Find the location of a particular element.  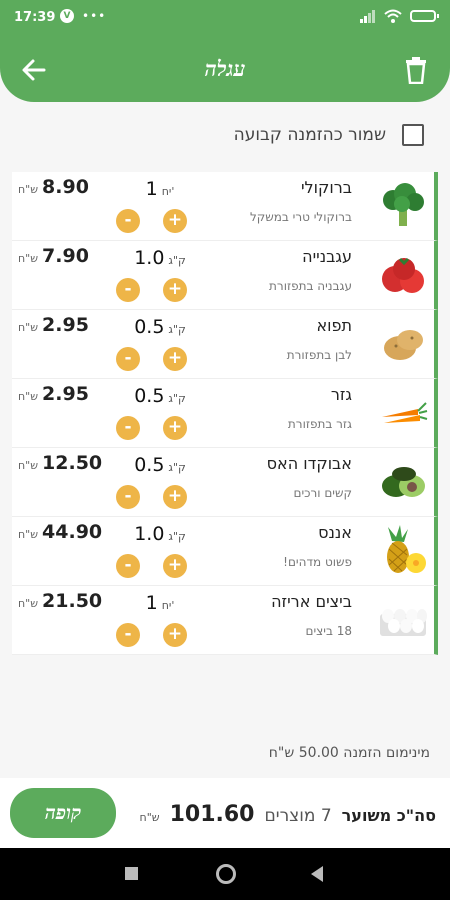

status-time: 17:39 is located at coordinates (35, 17).